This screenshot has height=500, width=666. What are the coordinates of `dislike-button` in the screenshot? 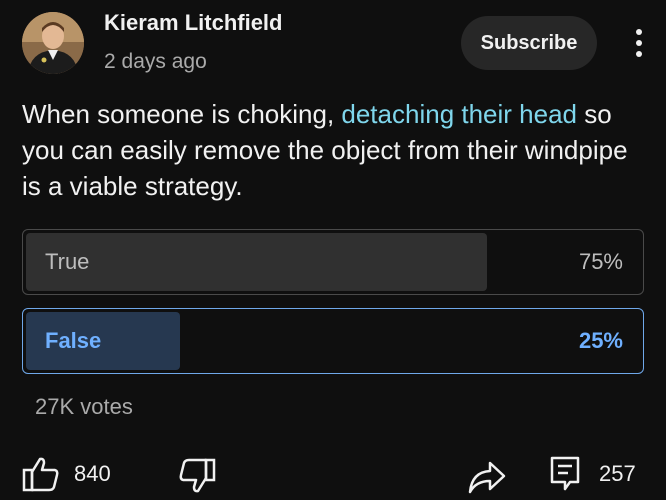 It's located at (197, 476).